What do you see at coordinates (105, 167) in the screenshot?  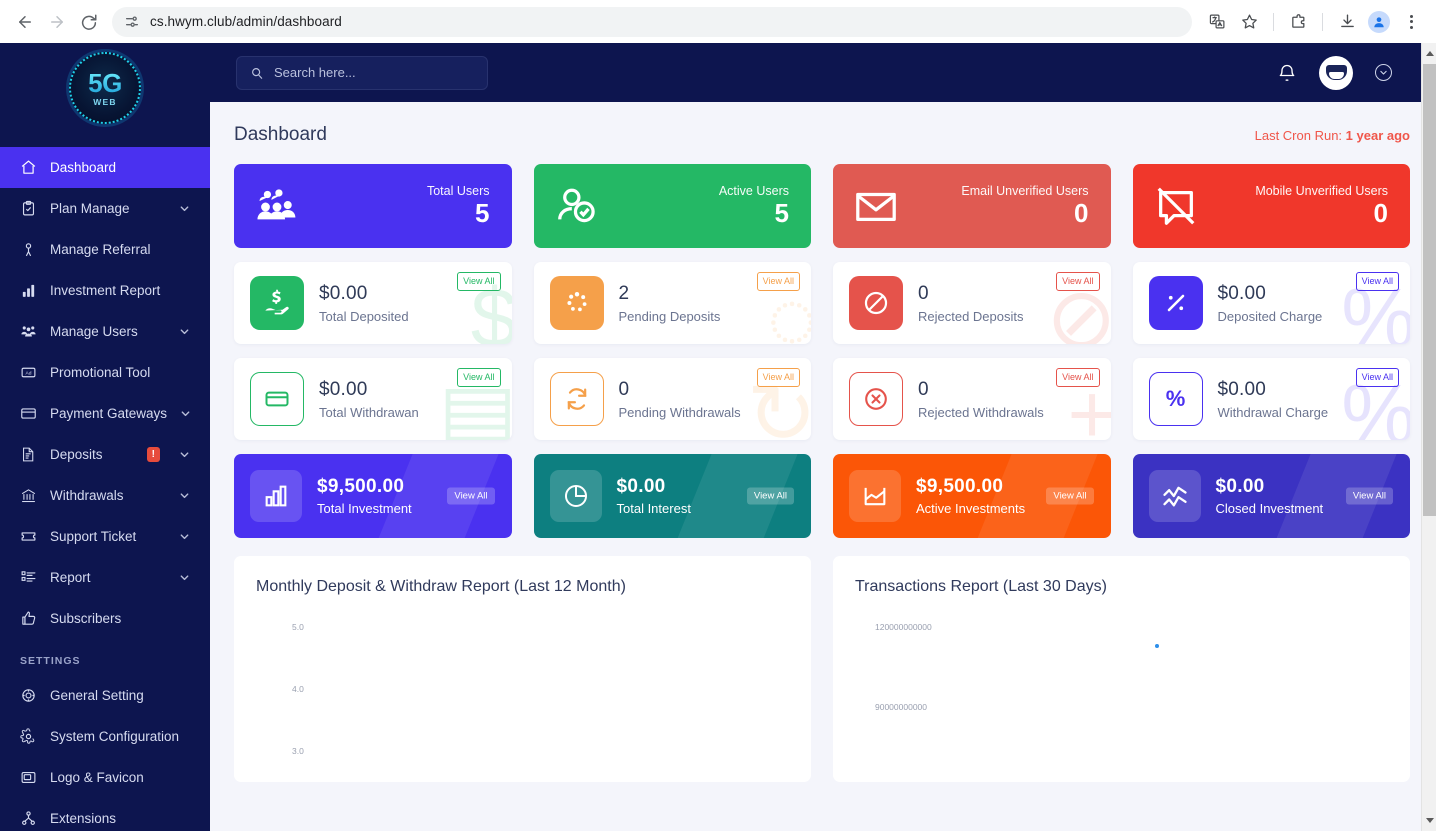 I see `sidebar-item-dashboard: Dashboard` at bounding box center [105, 167].